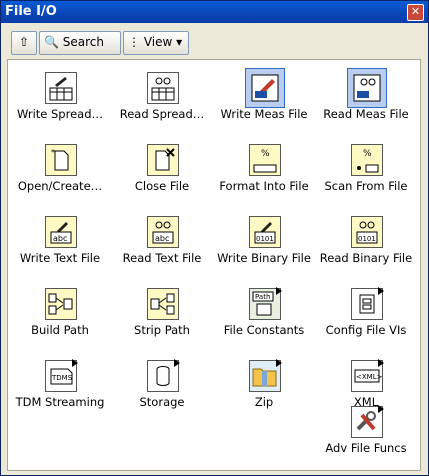 This screenshot has width=429, height=476. I want to click on palette-item-format-into-file: % Format Into File, so click(264, 179).